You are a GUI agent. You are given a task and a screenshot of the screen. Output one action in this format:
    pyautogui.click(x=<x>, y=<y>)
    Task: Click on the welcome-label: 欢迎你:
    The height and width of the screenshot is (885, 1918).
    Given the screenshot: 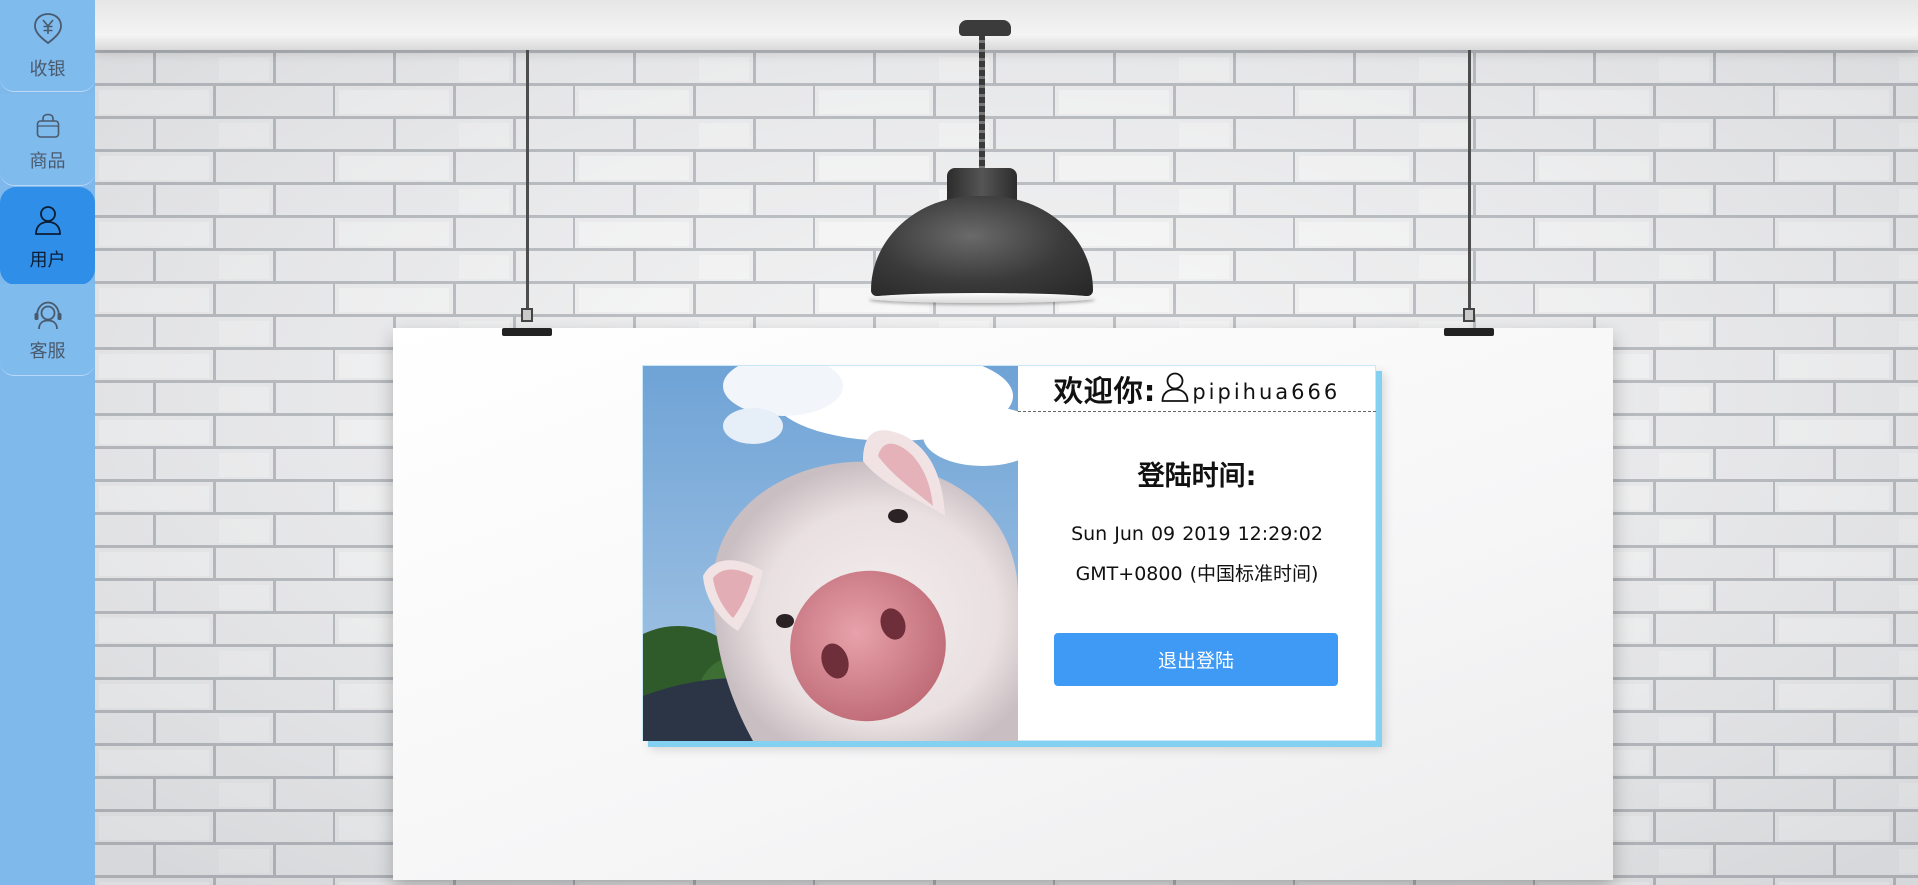 What is the action you would take?
    pyautogui.click(x=1105, y=390)
    